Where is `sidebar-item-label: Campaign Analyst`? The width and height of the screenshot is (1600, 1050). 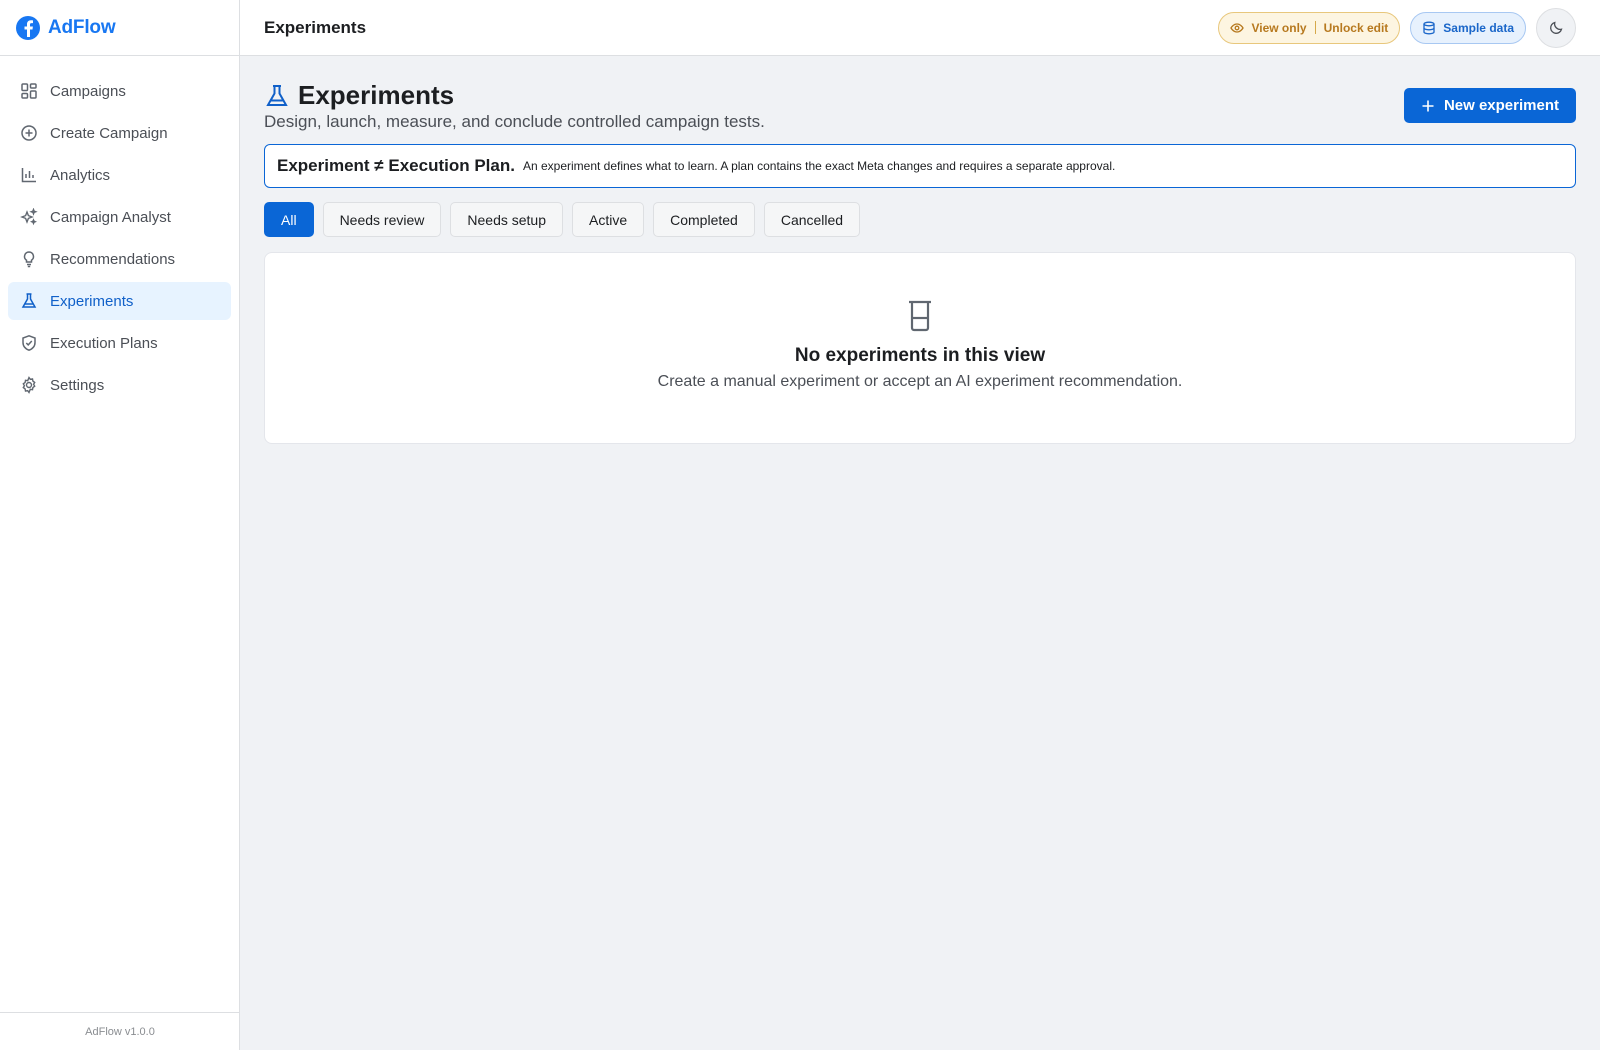
sidebar-item-label: Campaign Analyst is located at coordinates (110, 217).